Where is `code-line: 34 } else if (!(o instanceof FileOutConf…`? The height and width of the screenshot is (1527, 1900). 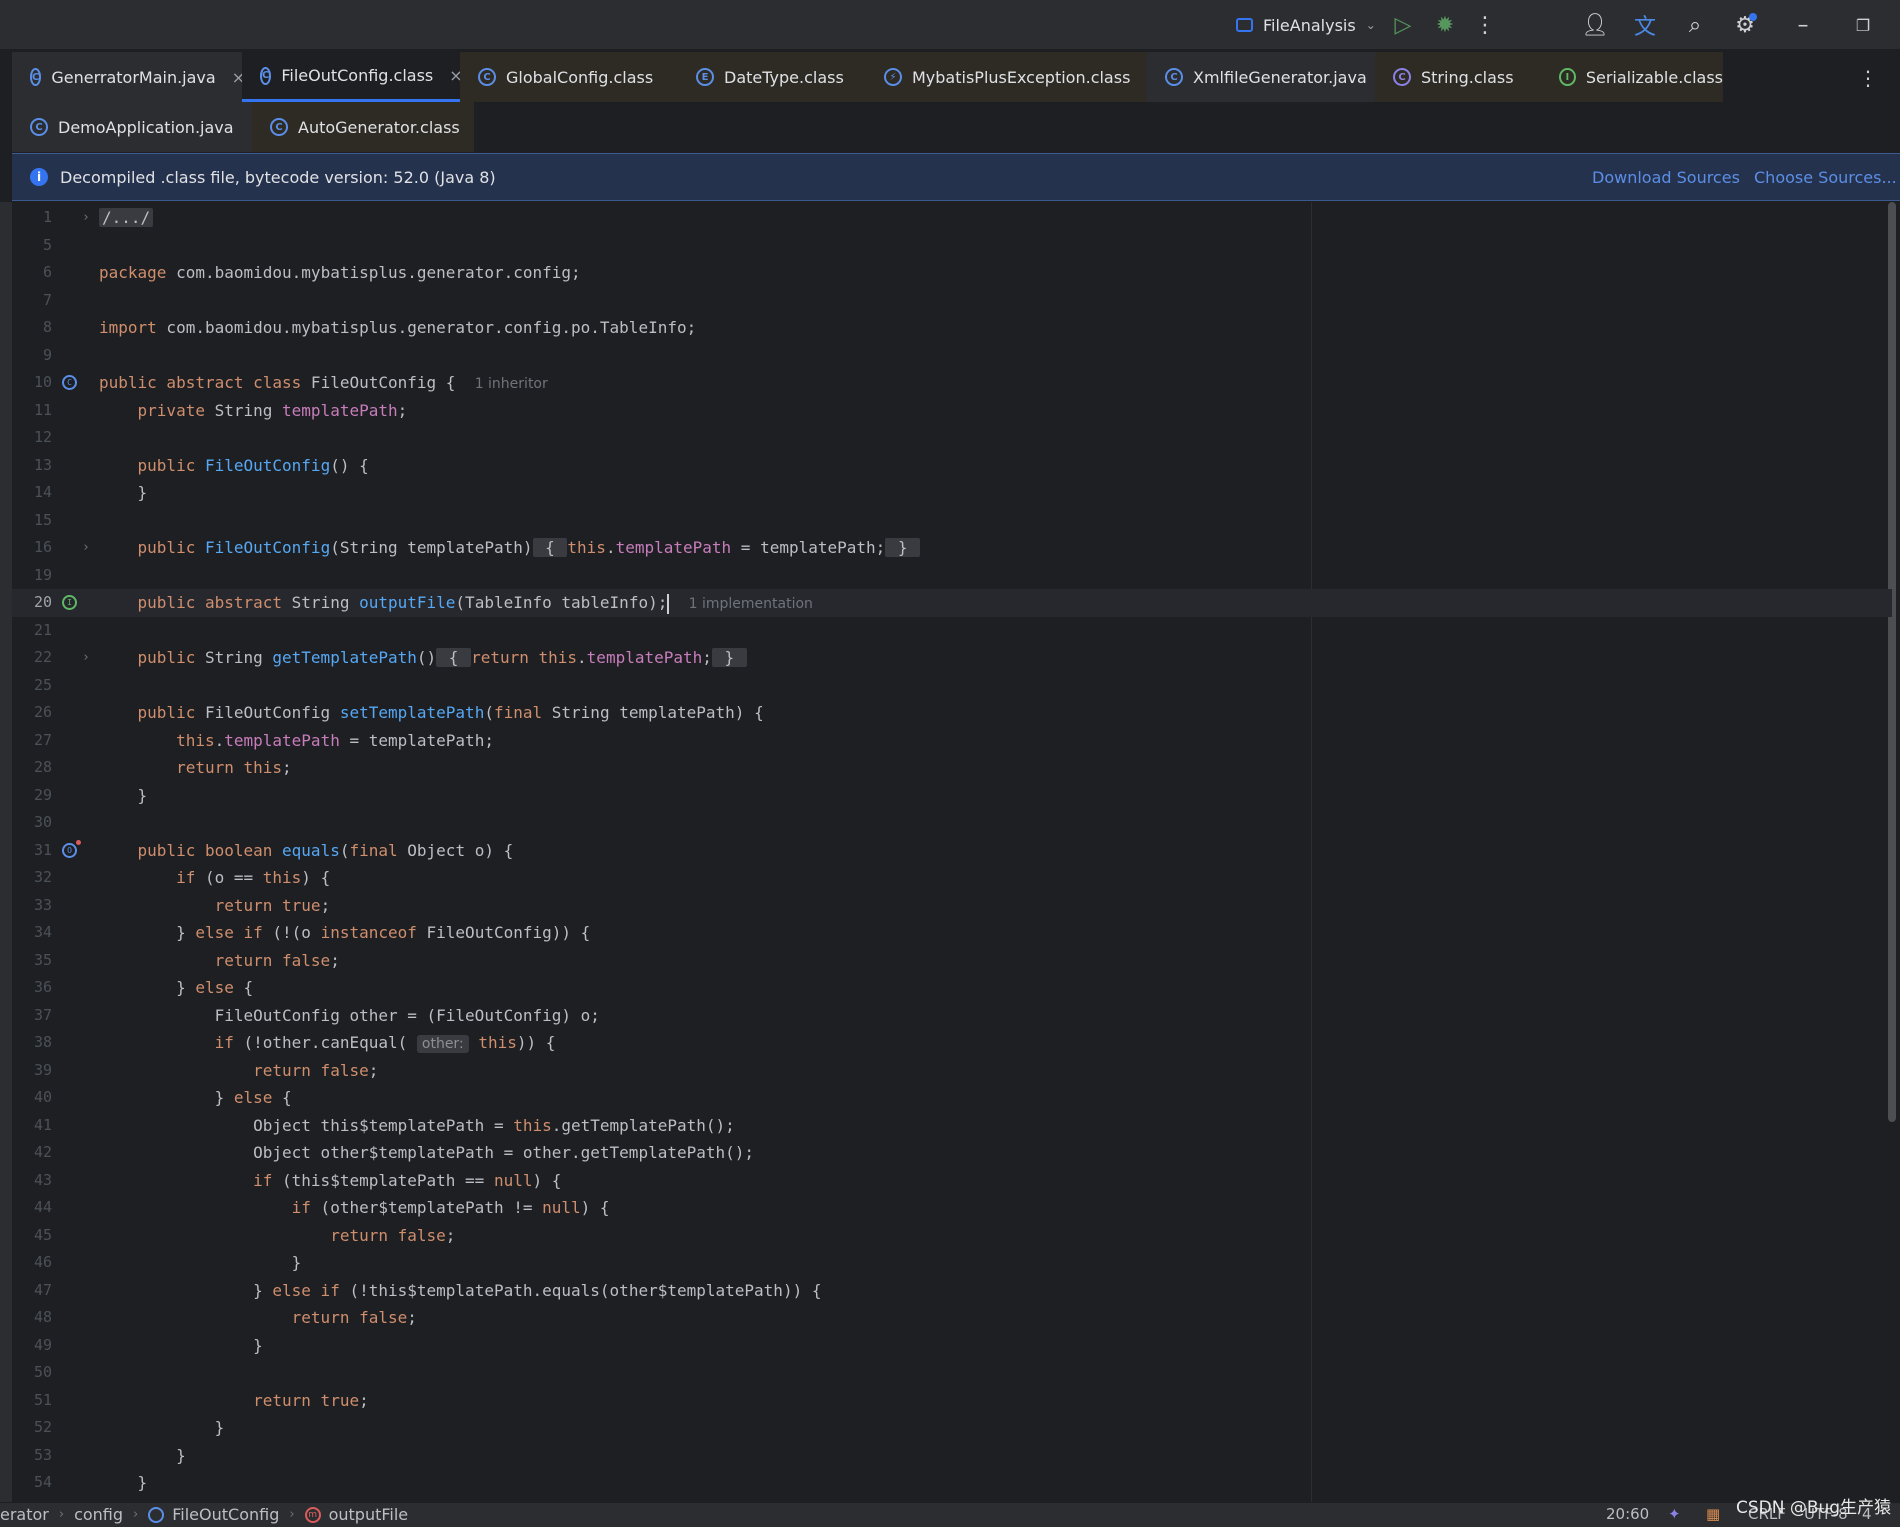
code-line: 34 } else if (!(o instanceof FileOutConf… is located at coordinates (312, 932).